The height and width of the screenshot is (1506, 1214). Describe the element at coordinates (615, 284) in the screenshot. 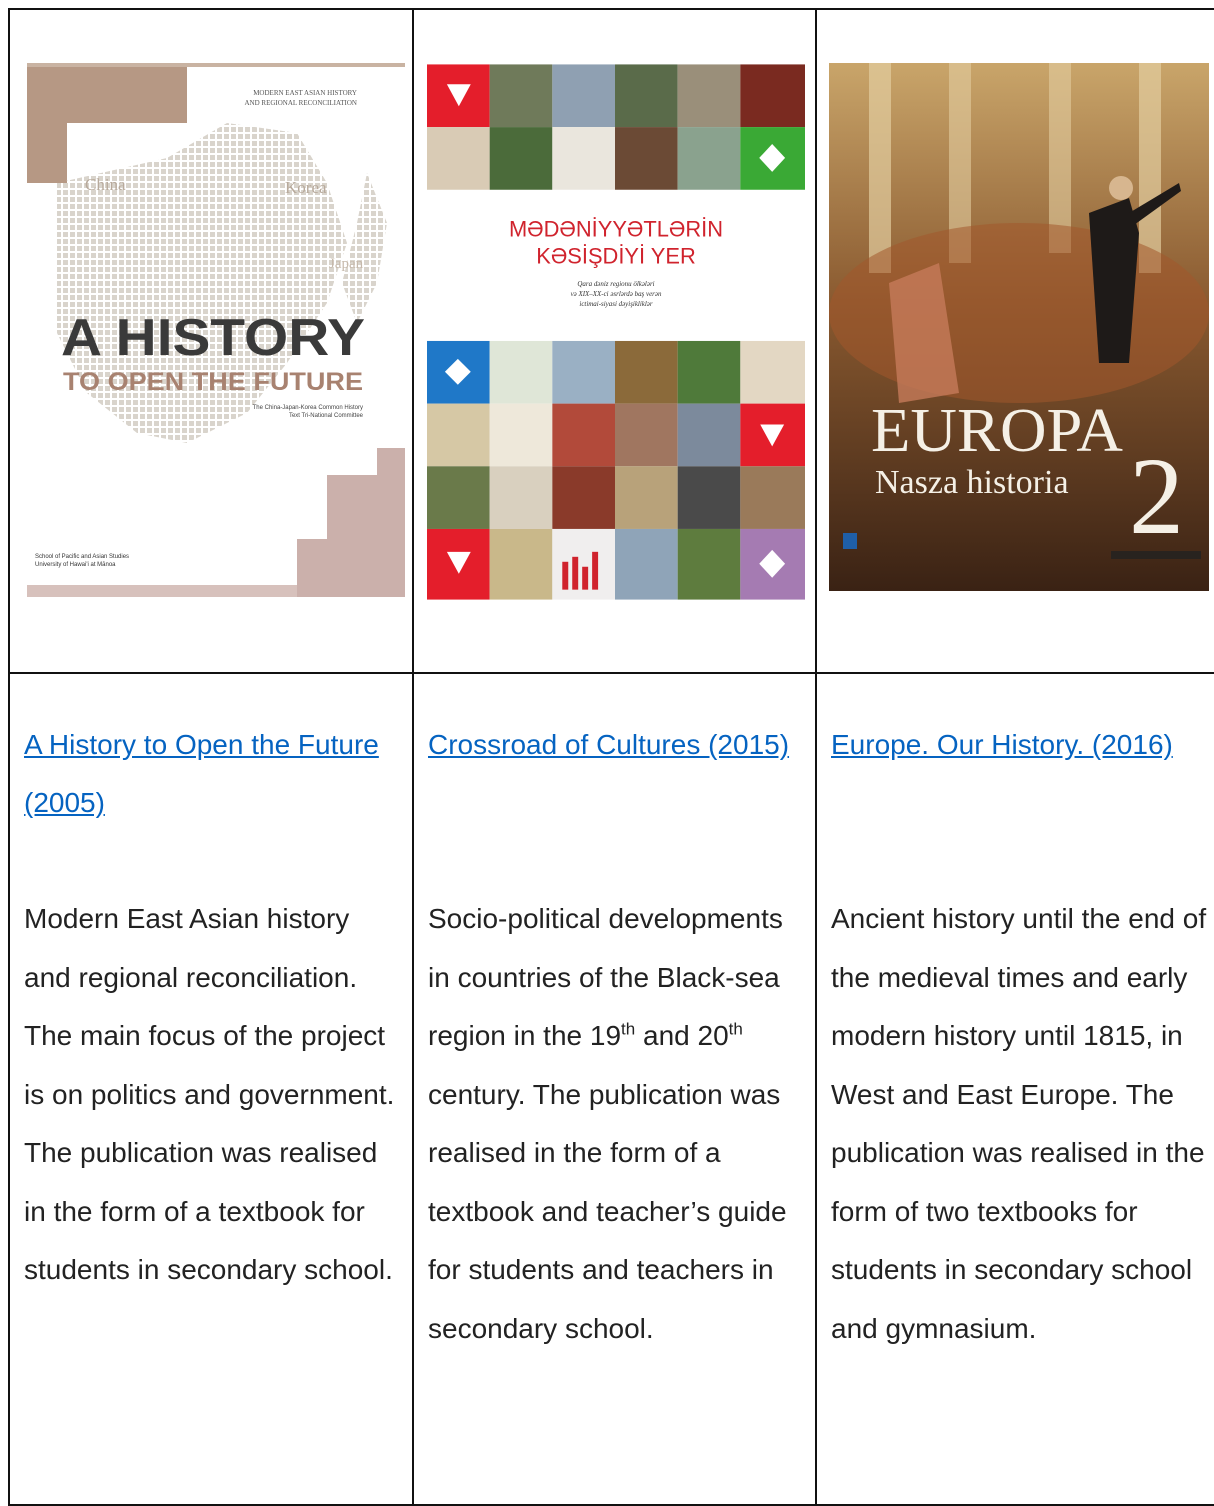

I see `cover2-subtitle1: Qara dəniz regionu ölkələri` at that location.